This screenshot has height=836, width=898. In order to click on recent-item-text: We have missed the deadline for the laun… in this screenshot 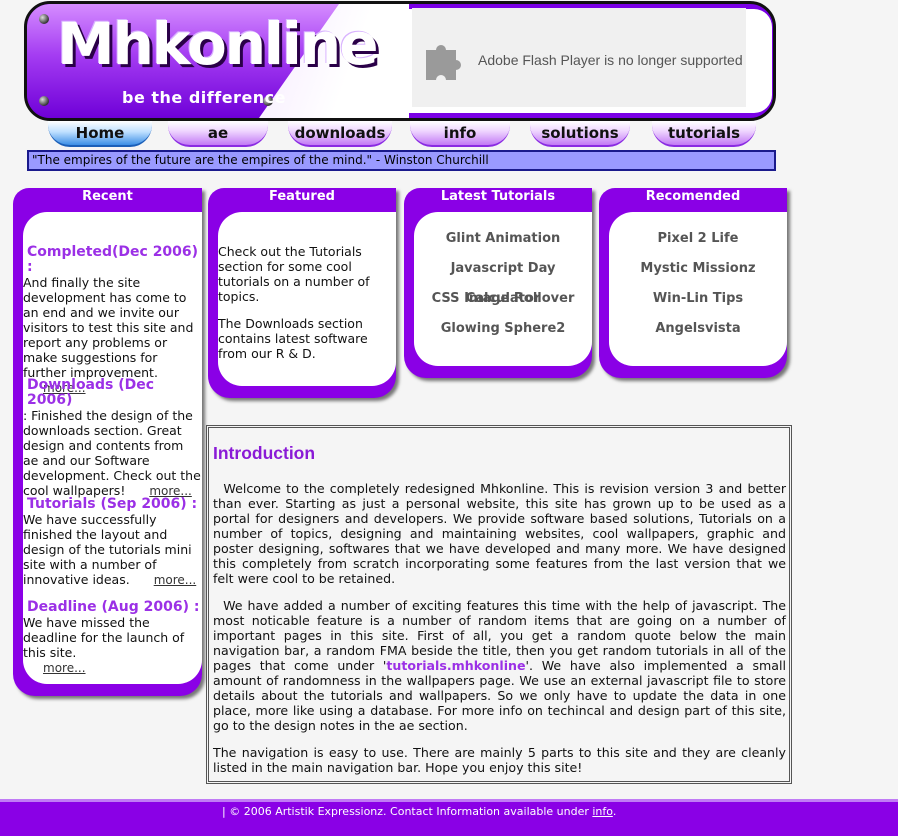, I will do `click(104, 637)`.